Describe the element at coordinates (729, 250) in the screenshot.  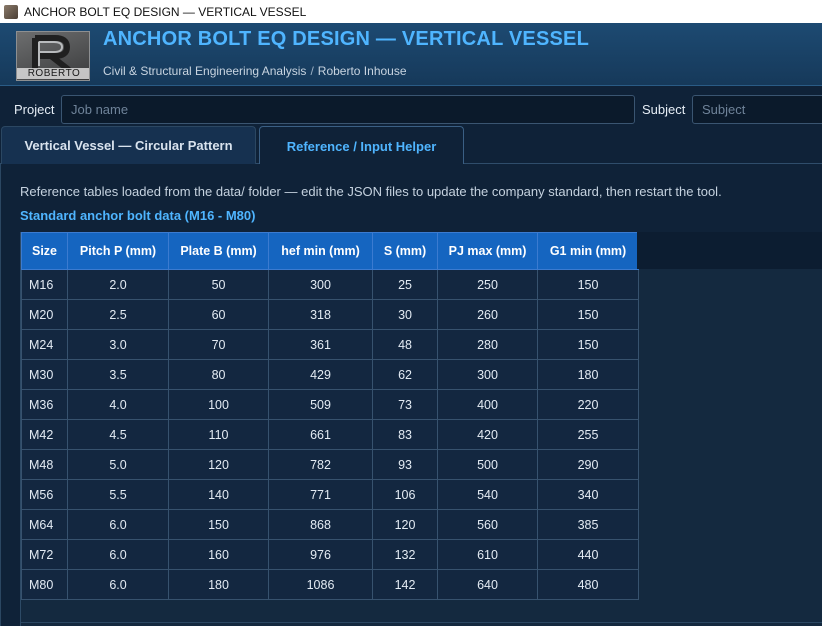
I see `table-header-filler` at that location.